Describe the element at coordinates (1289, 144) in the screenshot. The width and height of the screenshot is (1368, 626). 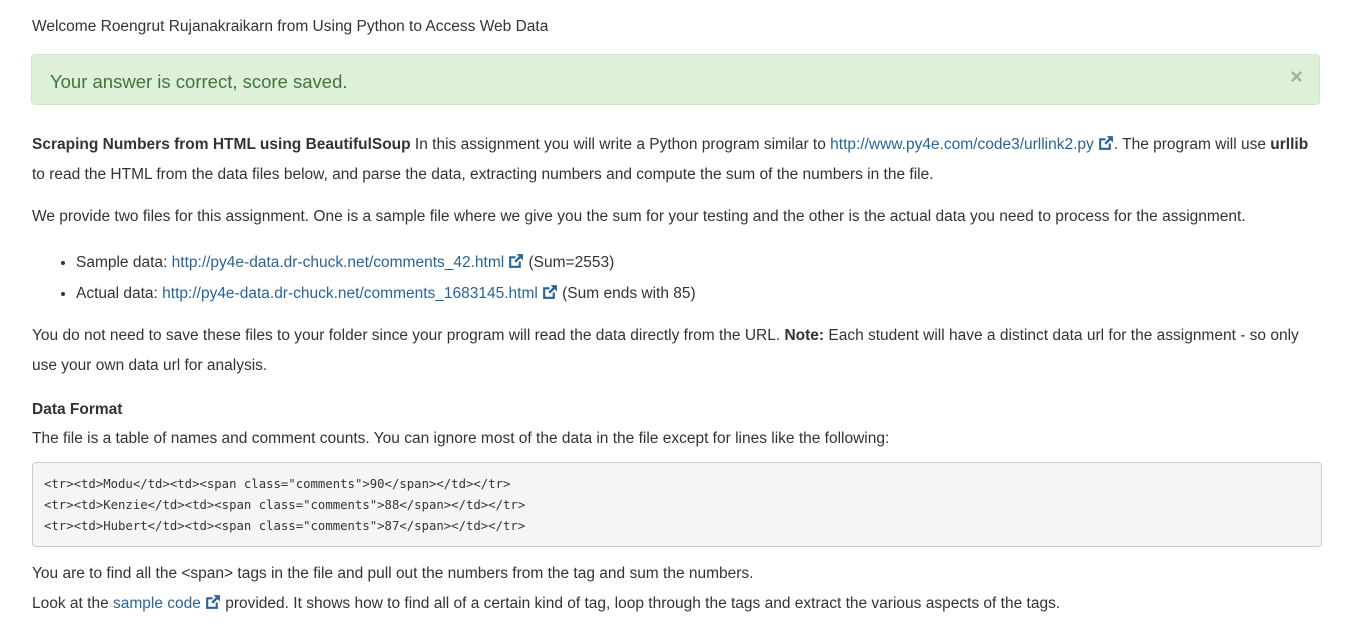
I see `urllib-label: urllib` at that location.